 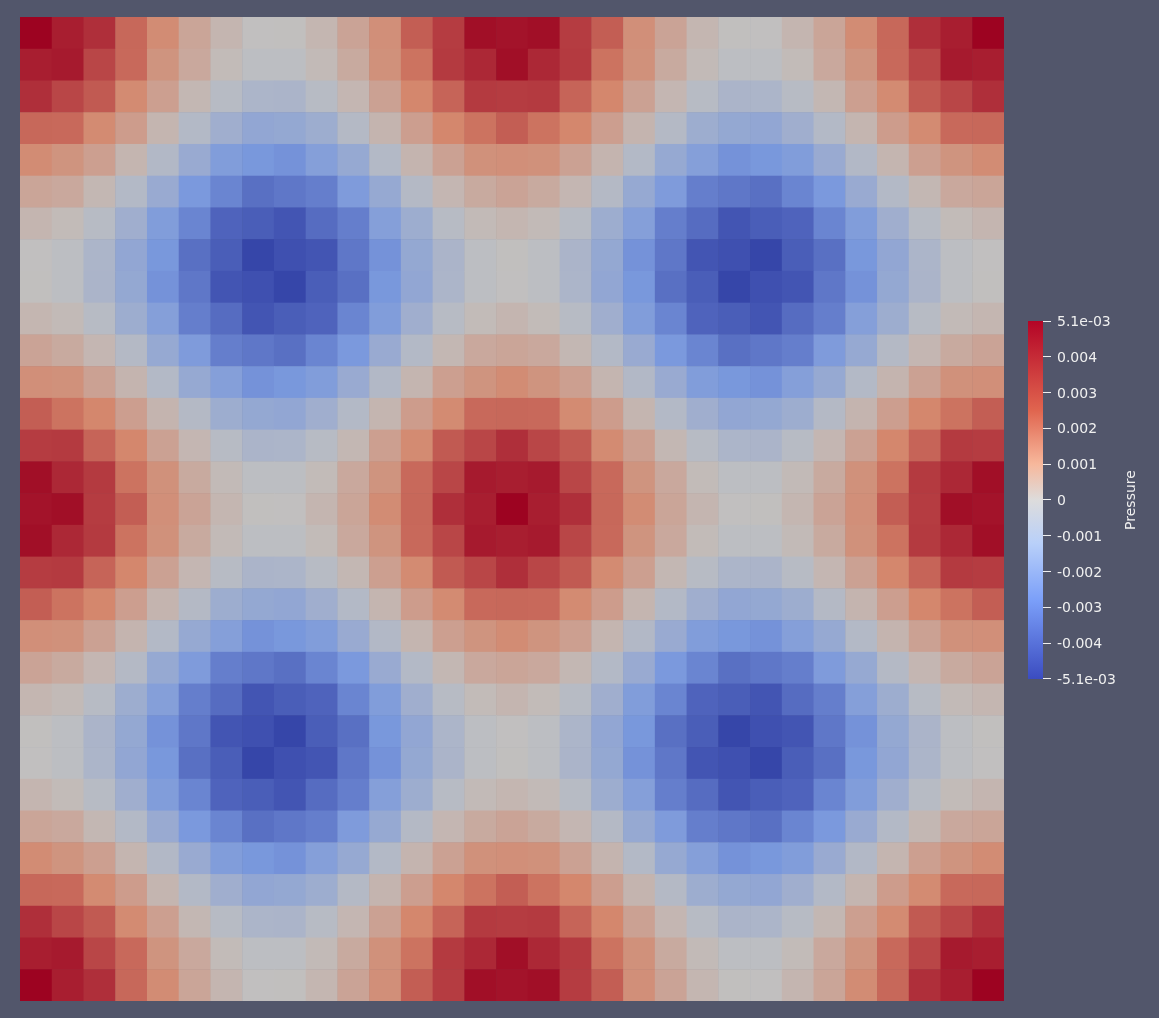 What do you see at coordinates (1080, 607) in the screenshot?
I see `tick-label: -0.003` at bounding box center [1080, 607].